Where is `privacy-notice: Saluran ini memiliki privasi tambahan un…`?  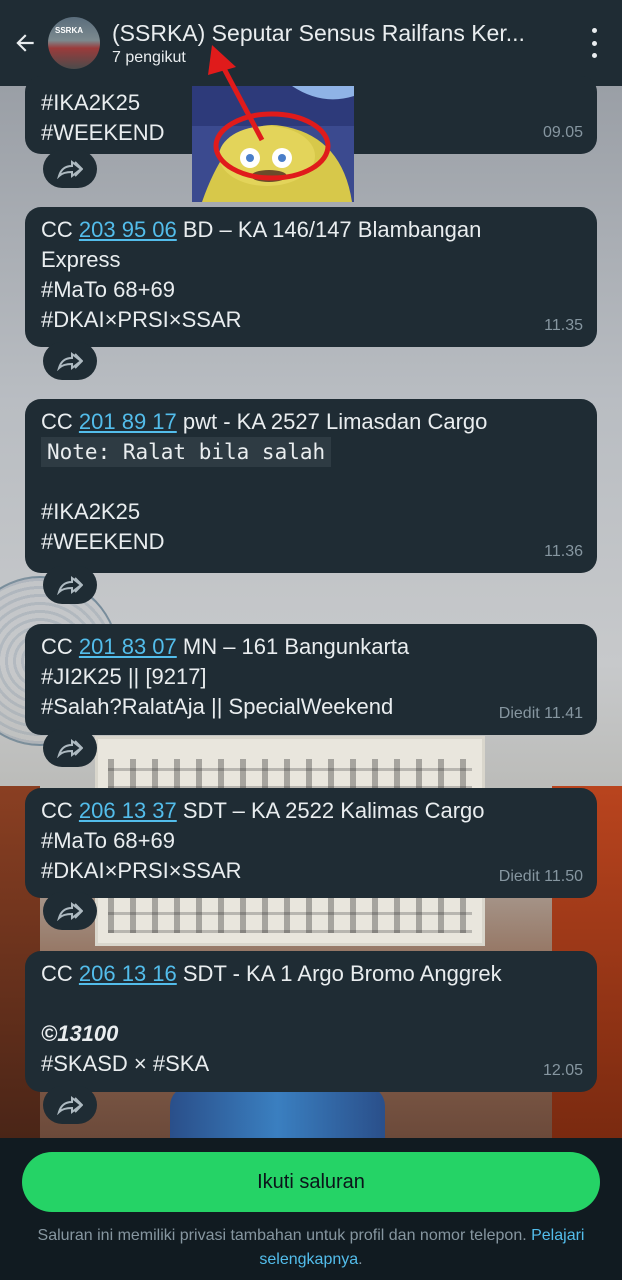
privacy-notice: Saluran ini memiliki privasi tambahan un… is located at coordinates (311, 1248).